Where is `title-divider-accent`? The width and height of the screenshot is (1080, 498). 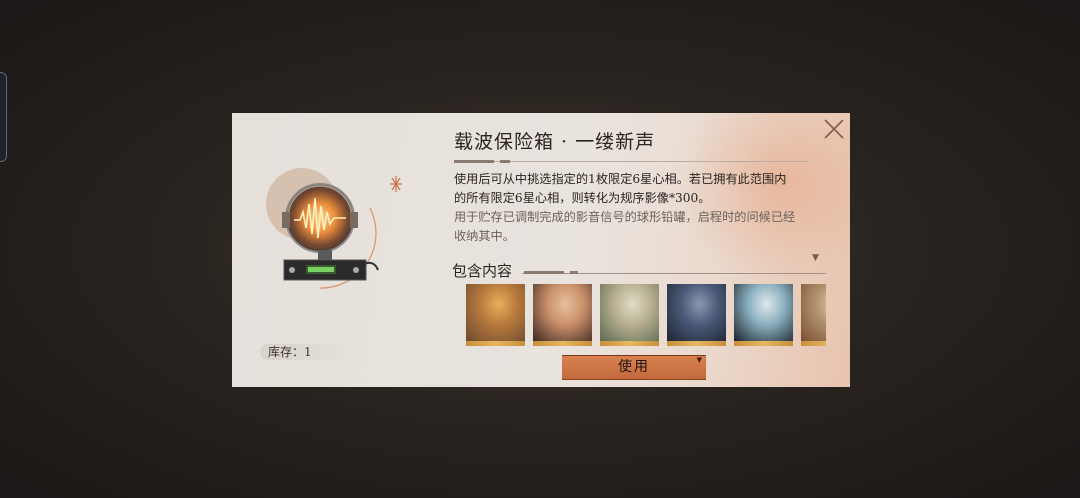
title-divider-accent is located at coordinates (474, 161).